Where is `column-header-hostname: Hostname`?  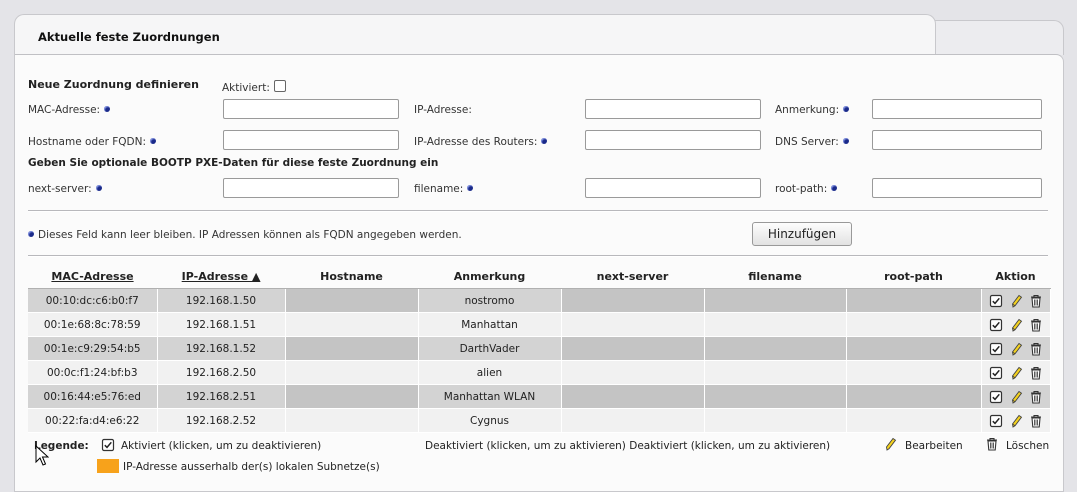 column-header-hostname: Hostname is located at coordinates (351, 276).